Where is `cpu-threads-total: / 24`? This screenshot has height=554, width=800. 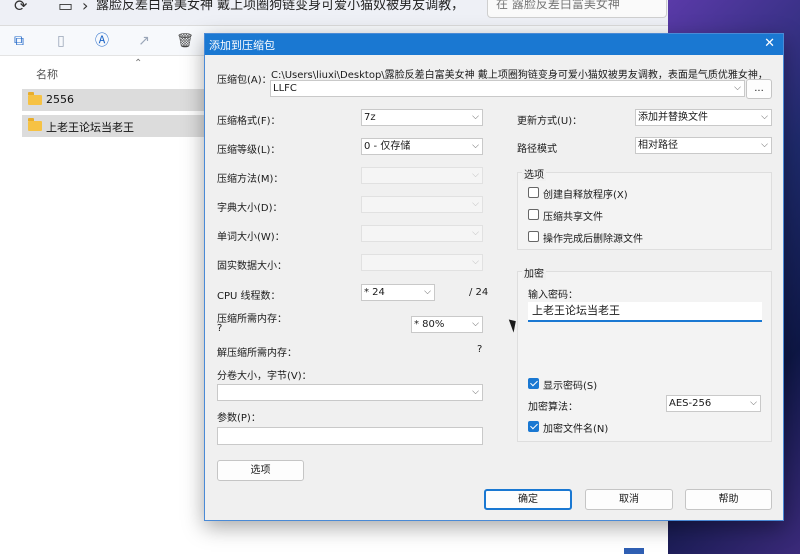 cpu-threads-total: / 24 is located at coordinates (479, 292).